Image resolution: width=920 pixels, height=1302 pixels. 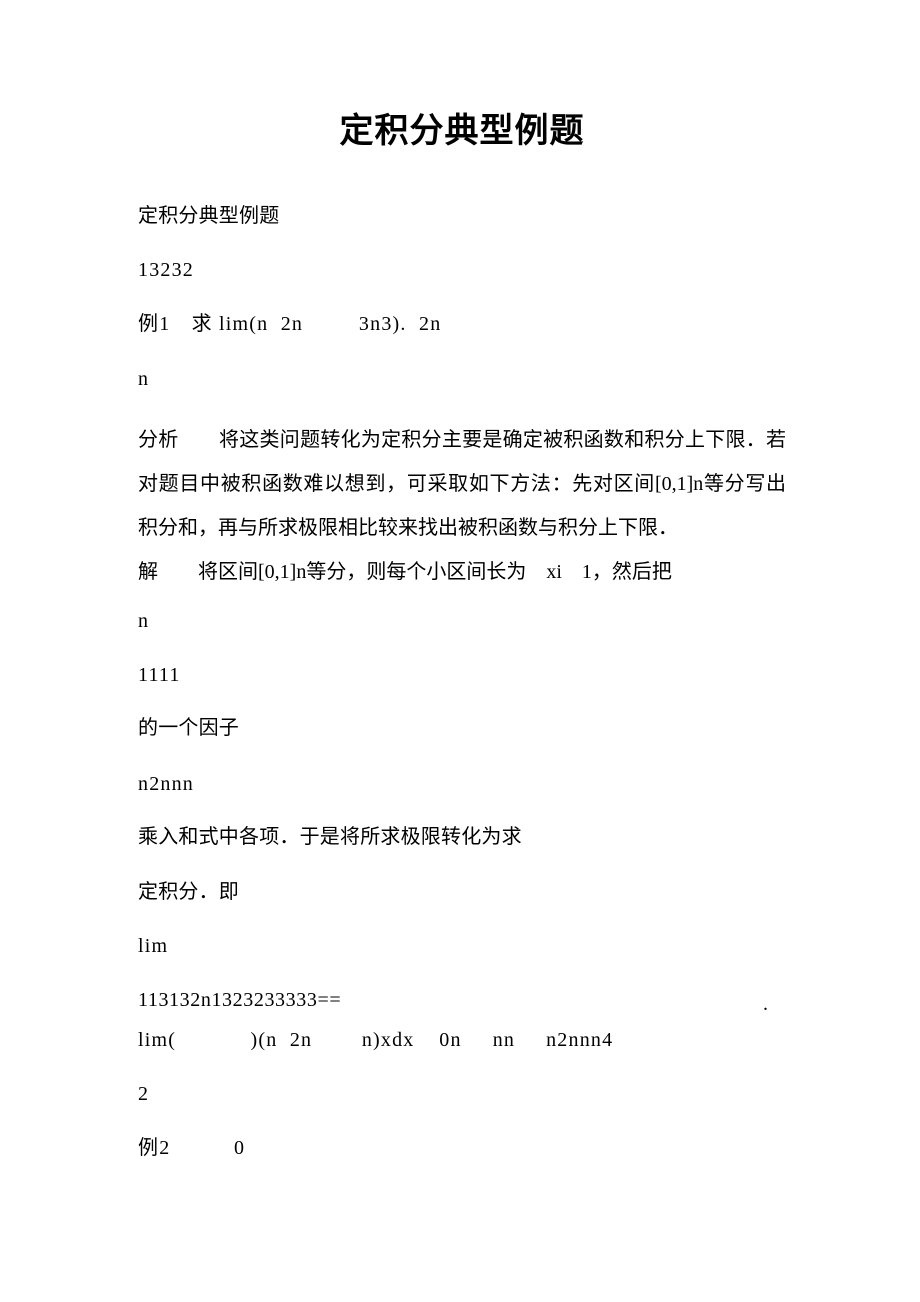 I want to click on solution-line-5: n2nnn, so click(x=166, y=784).